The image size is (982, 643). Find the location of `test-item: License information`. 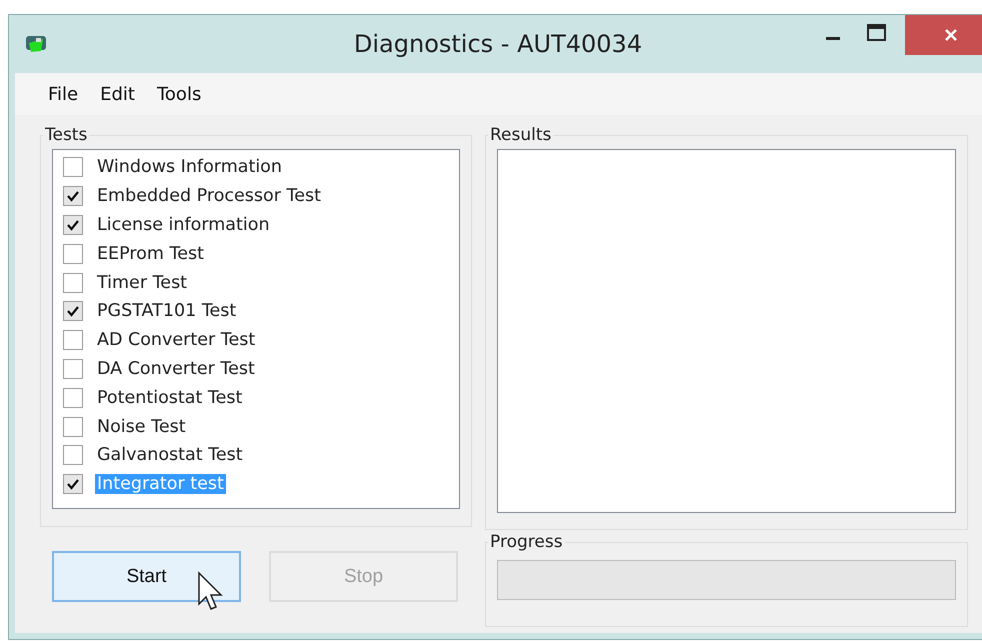

test-item: License information is located at coordinates (183, 224).